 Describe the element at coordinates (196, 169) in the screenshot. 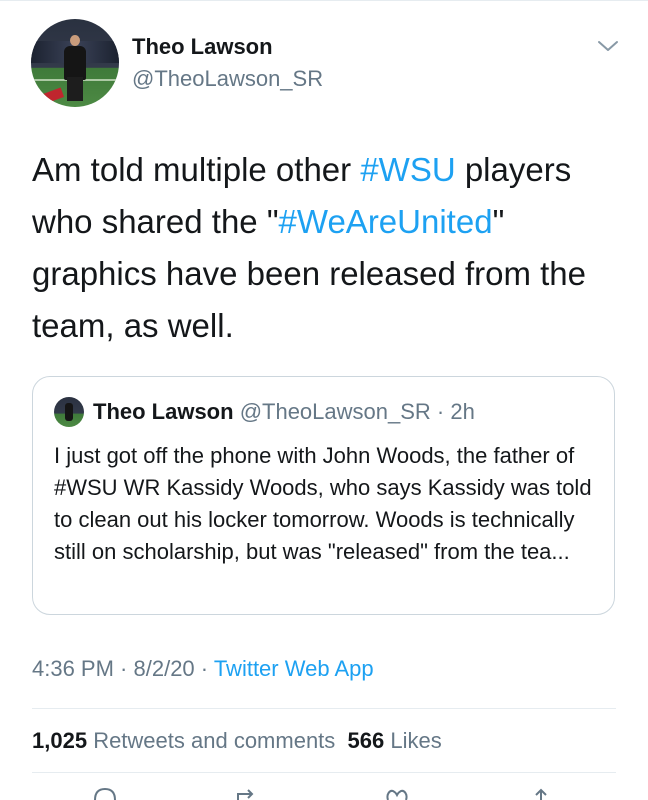

I see `tweet-text-part: Am told multiple other` at that location.